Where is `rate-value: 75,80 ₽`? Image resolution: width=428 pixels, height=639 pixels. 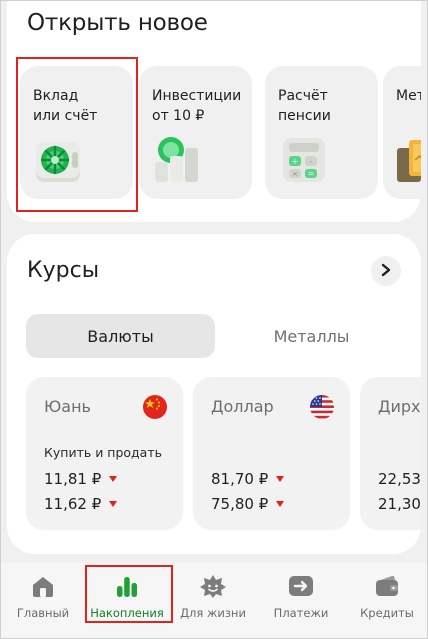
rate-value: 75,80 ₽ is located at coordinates (240, 504).